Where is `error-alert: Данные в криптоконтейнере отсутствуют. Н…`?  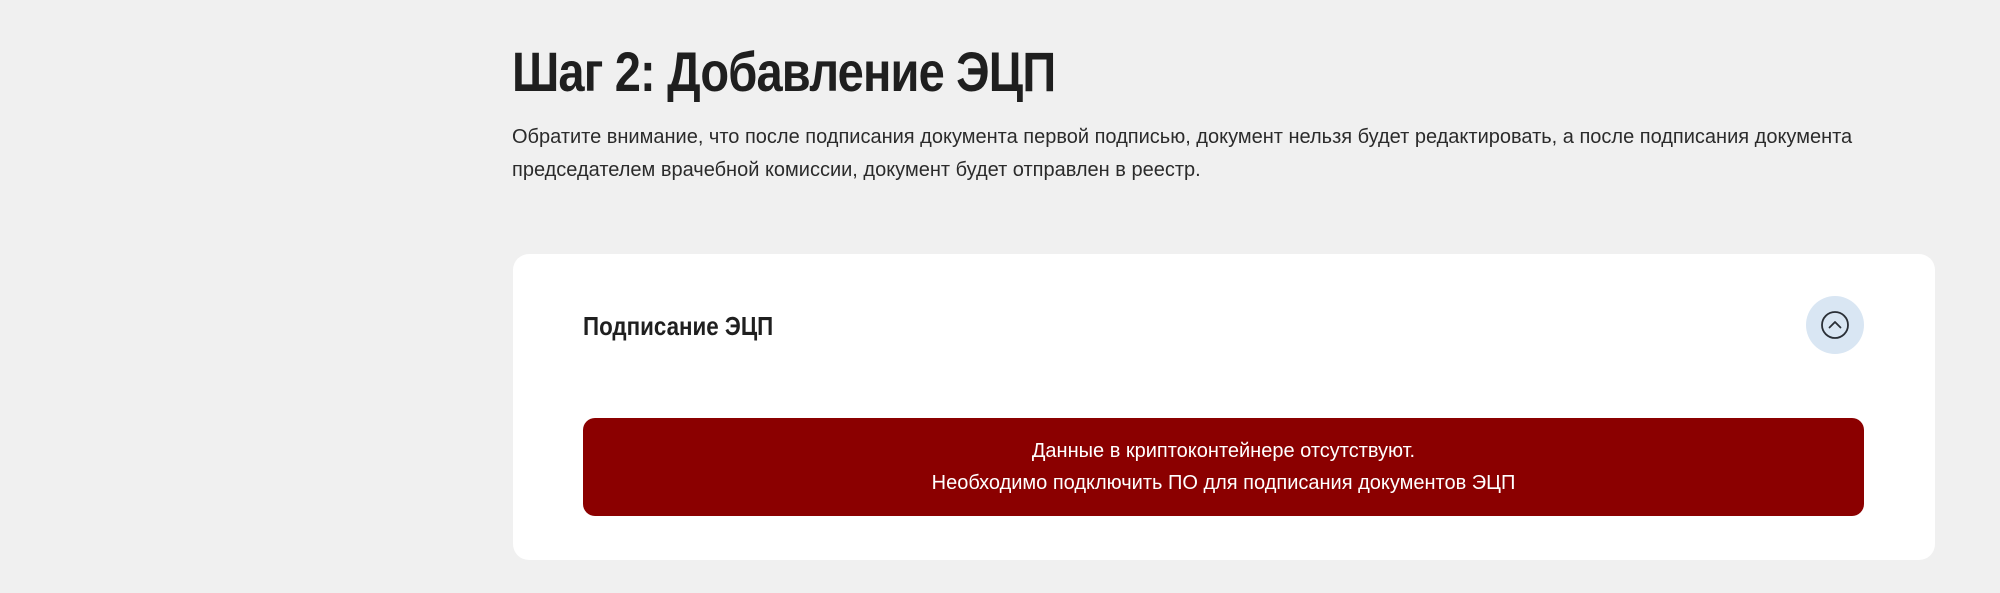 error-alert: Данные в криптоконтейнере отсутствуют. Н… is located at coordinates (1223, 467).